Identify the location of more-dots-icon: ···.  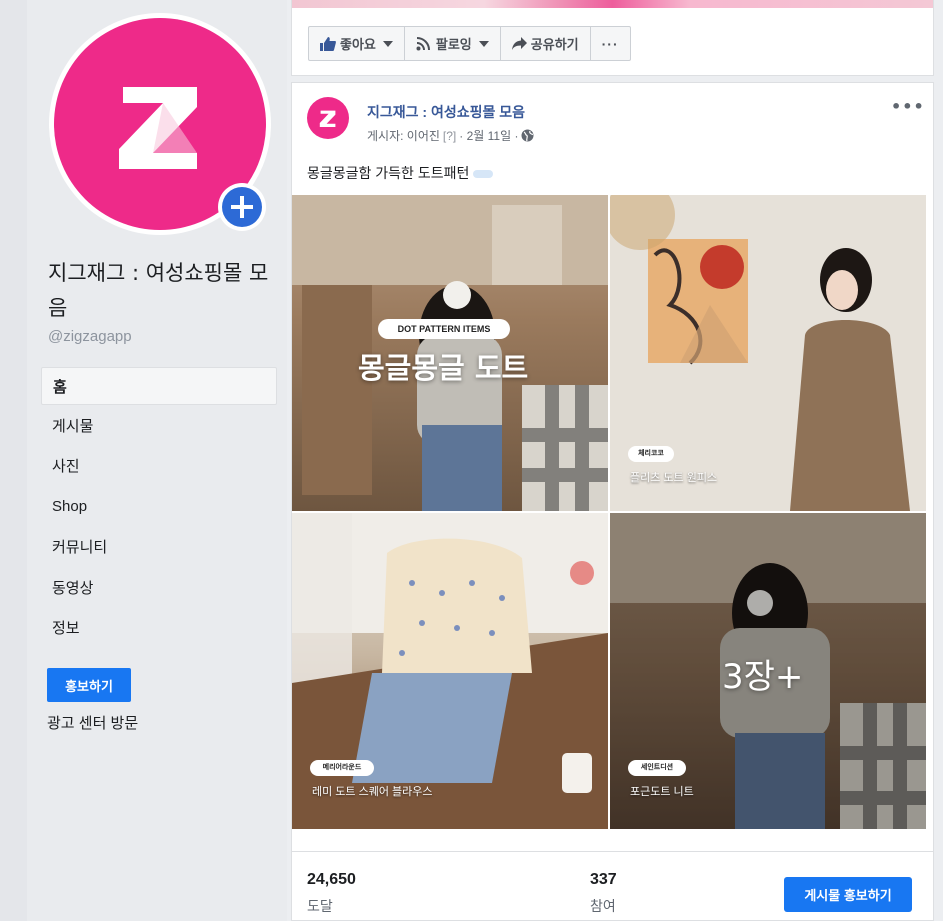
(610, 43).